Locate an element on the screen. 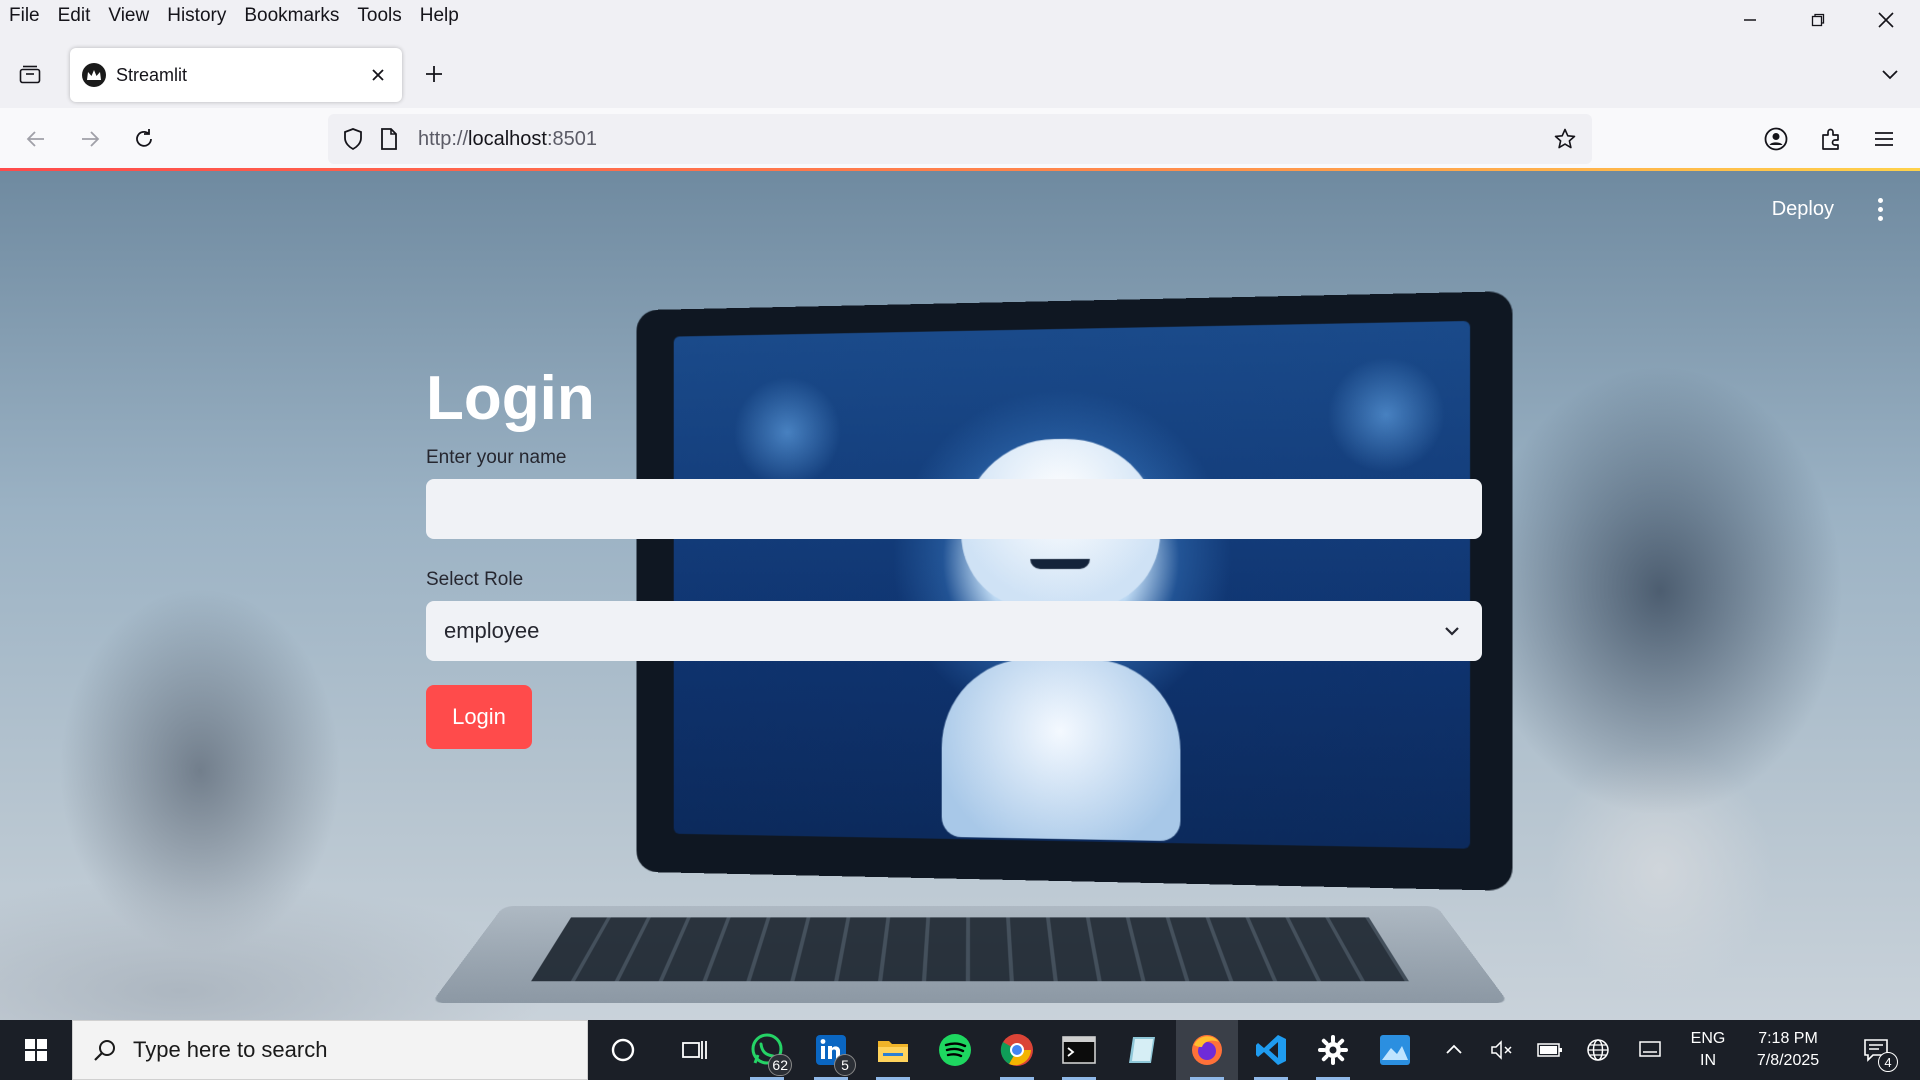  login-button: Login is located at coordinates (479, 717).